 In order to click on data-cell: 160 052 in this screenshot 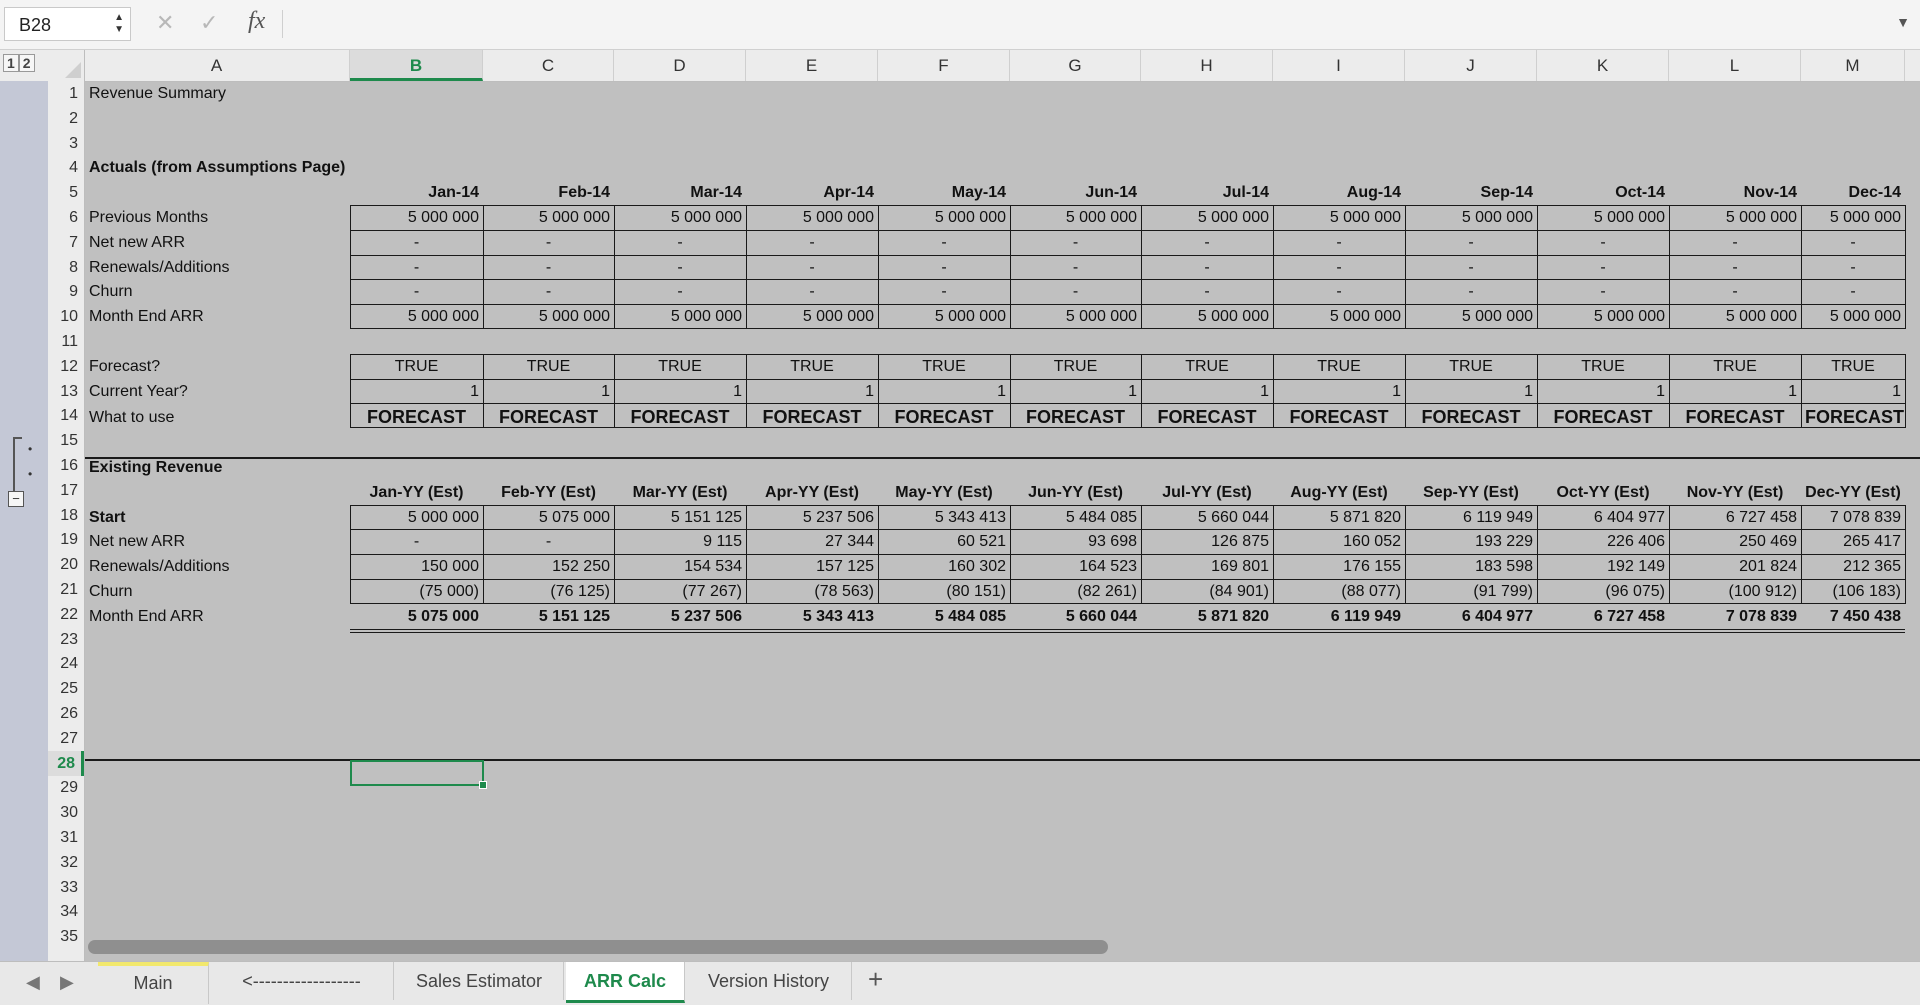, I will do `click(1339, 541)`.